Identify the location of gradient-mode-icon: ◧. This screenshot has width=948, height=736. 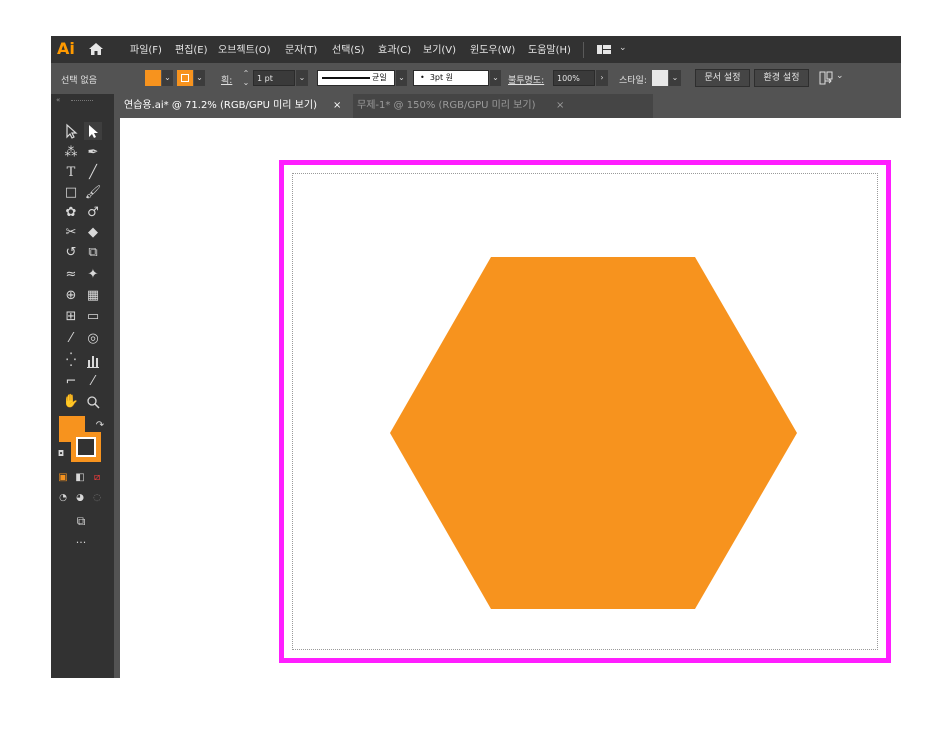
(80, 478).